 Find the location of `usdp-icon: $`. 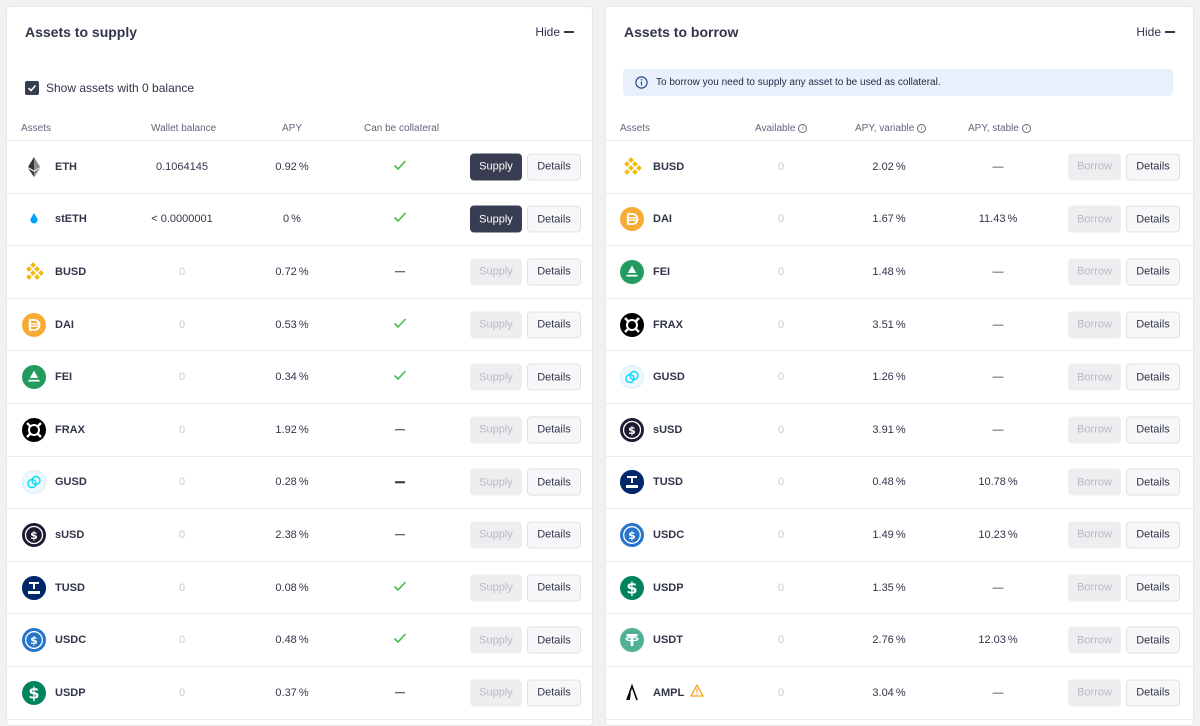

usdp-icon: $ is located at coordinates (632, 587).